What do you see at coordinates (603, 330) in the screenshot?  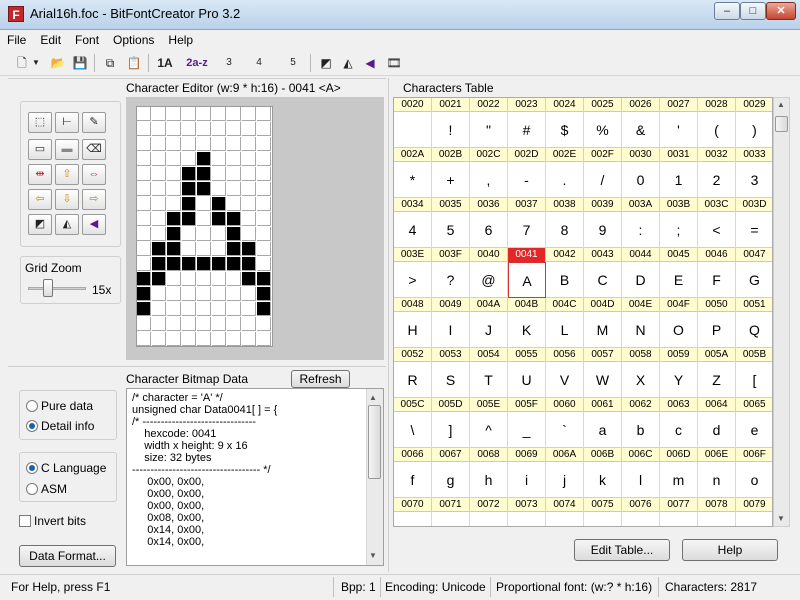 I see `char-cell: M` at bounding box center [603, 330].